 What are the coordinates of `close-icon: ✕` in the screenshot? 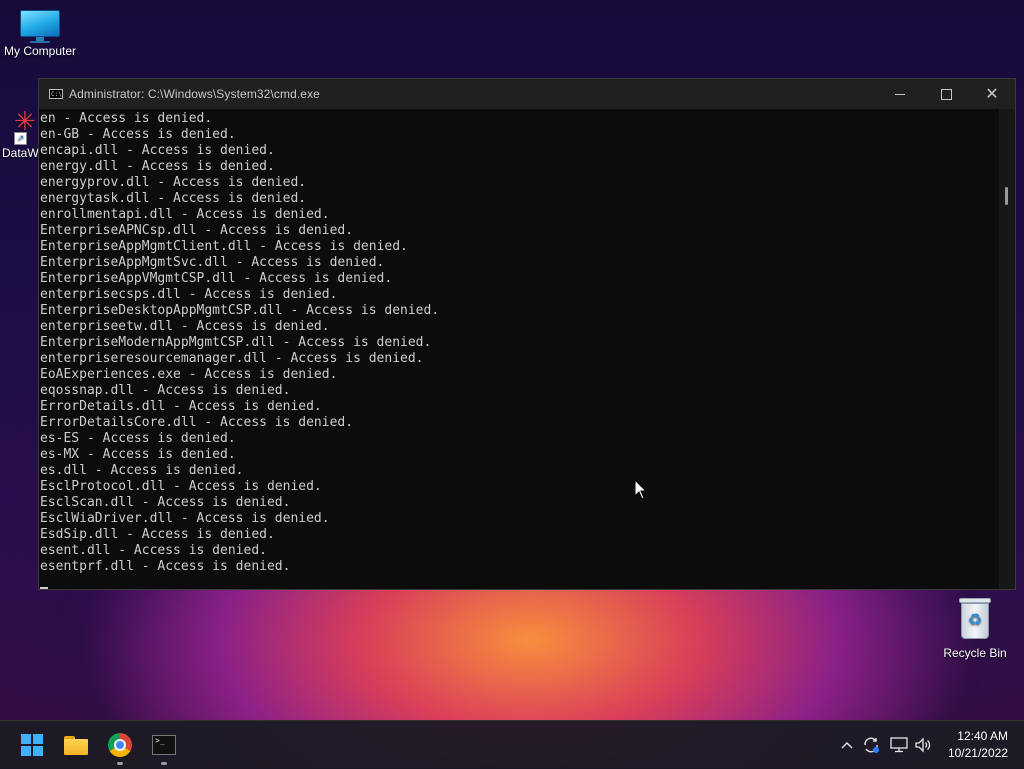 It's located at (992, 94).